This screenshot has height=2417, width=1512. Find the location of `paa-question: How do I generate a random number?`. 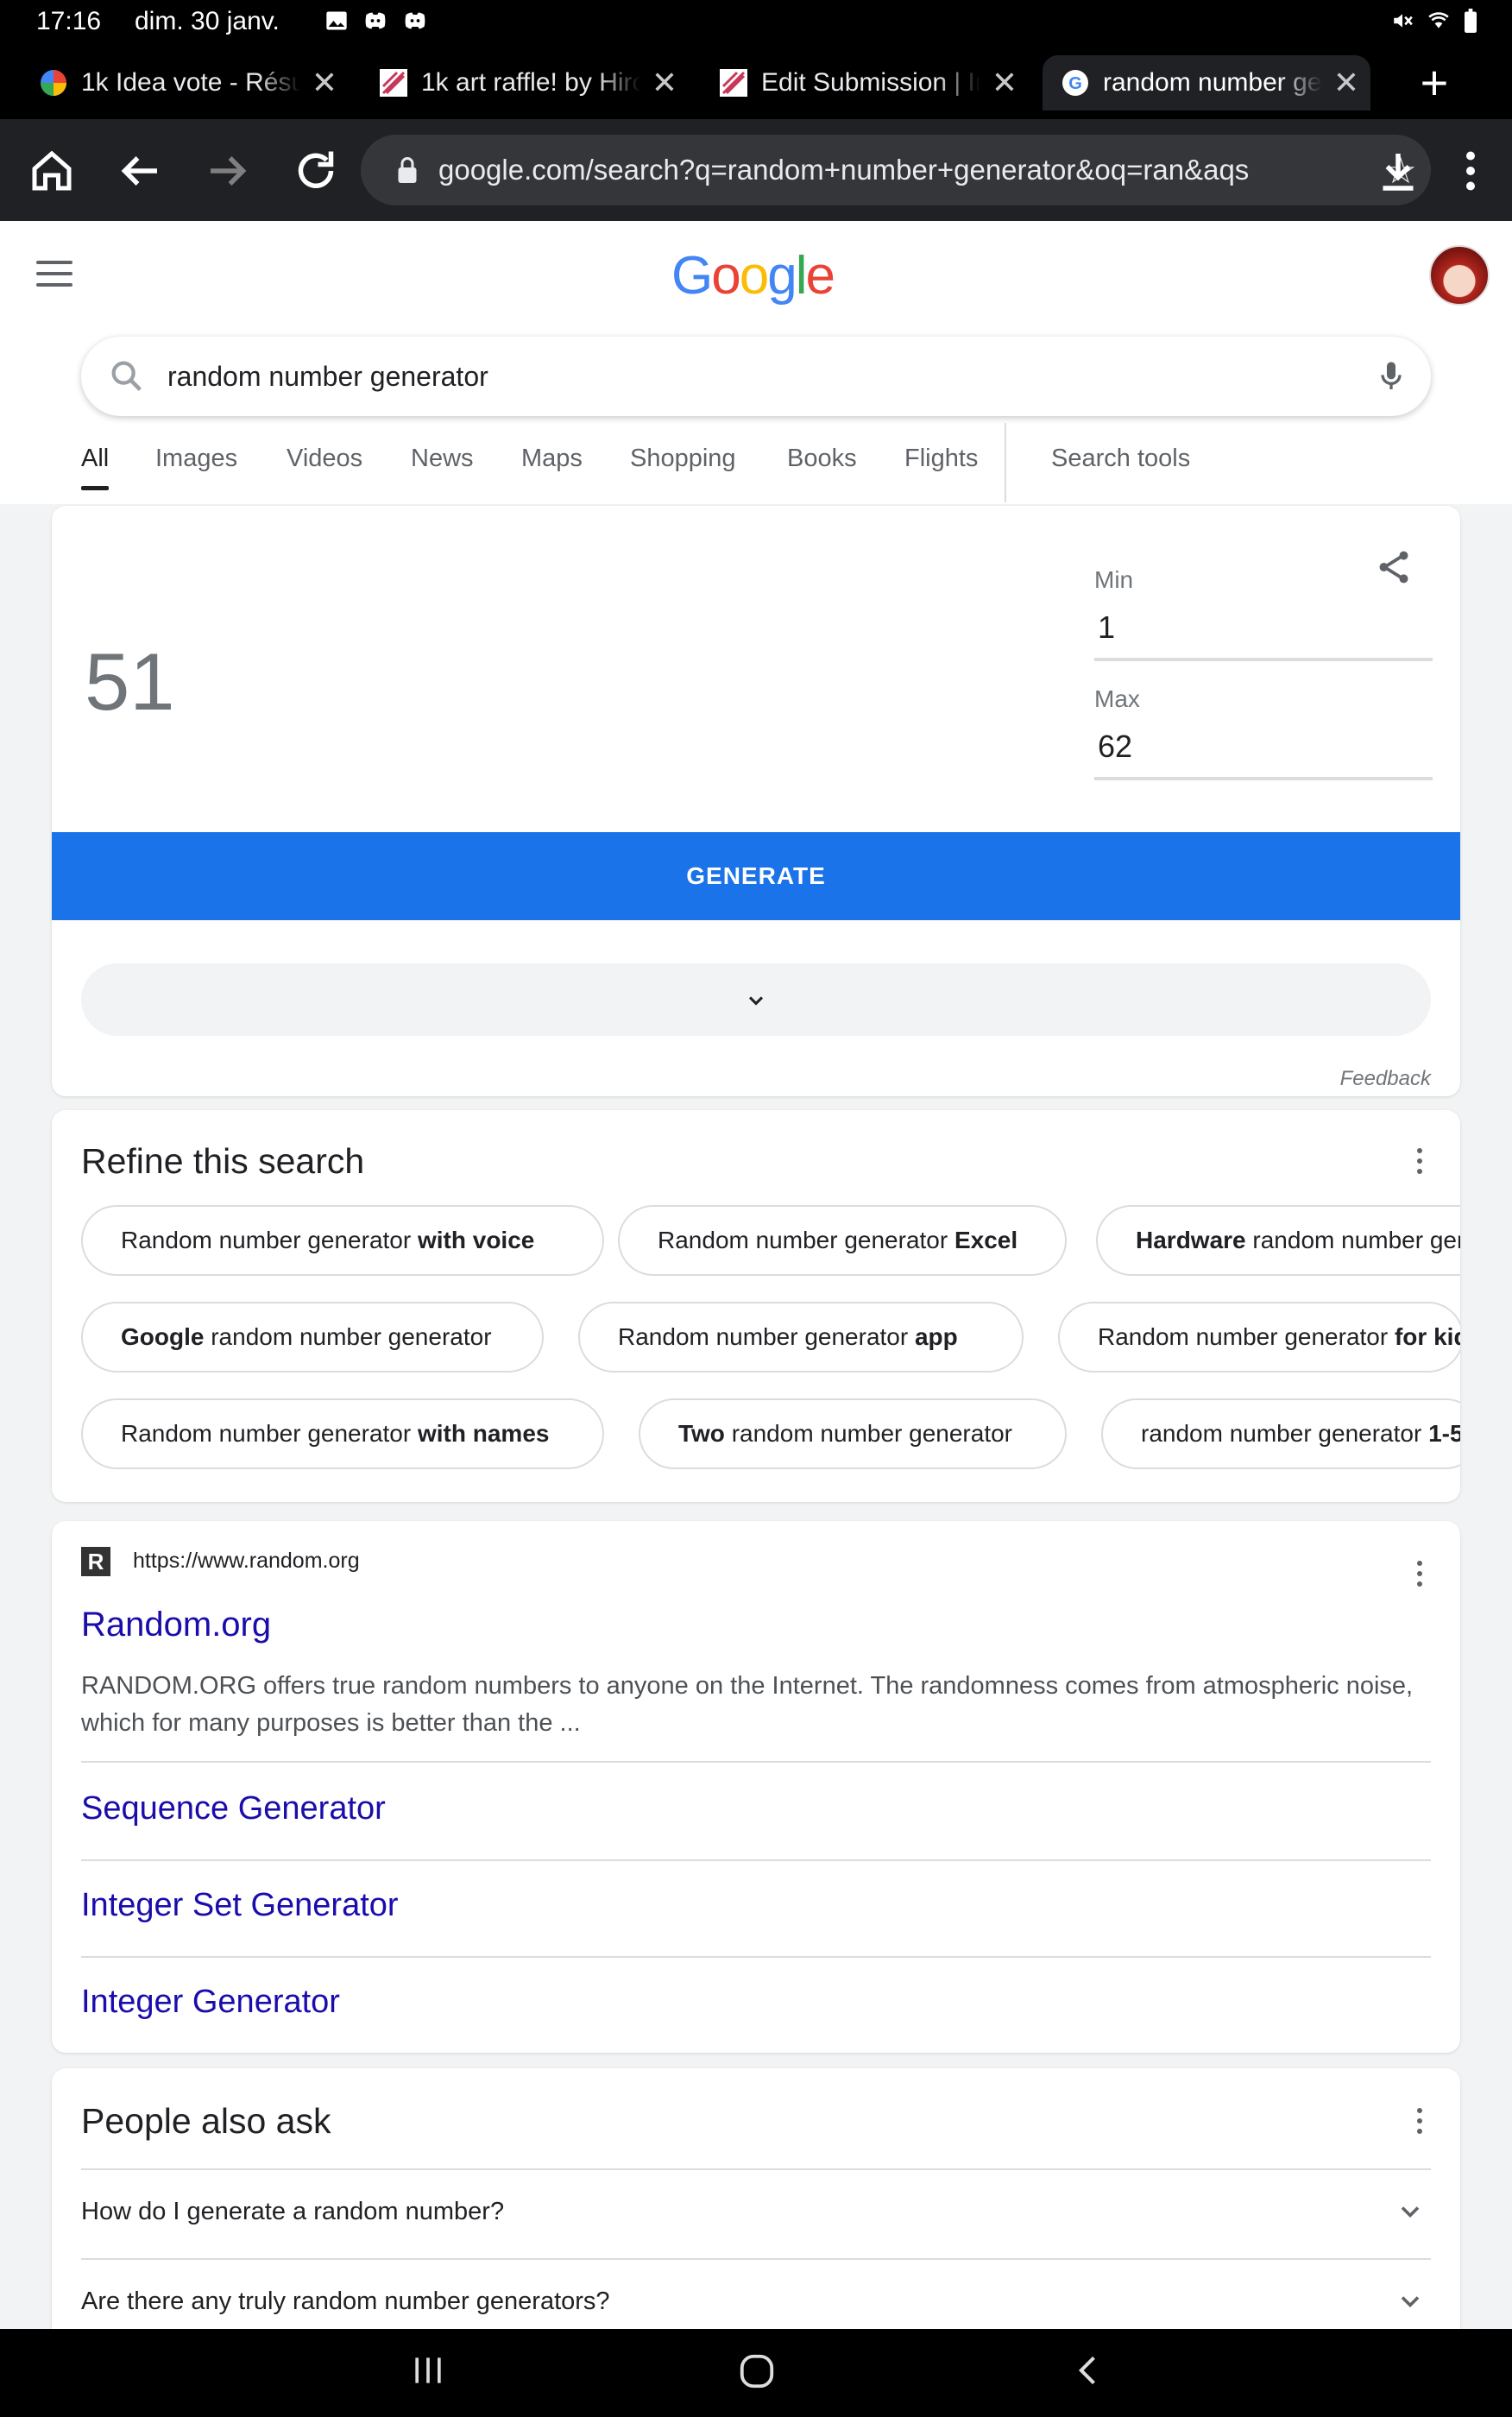

paa-question: How do I generate a random number? is located at coordinates (292, 2212).